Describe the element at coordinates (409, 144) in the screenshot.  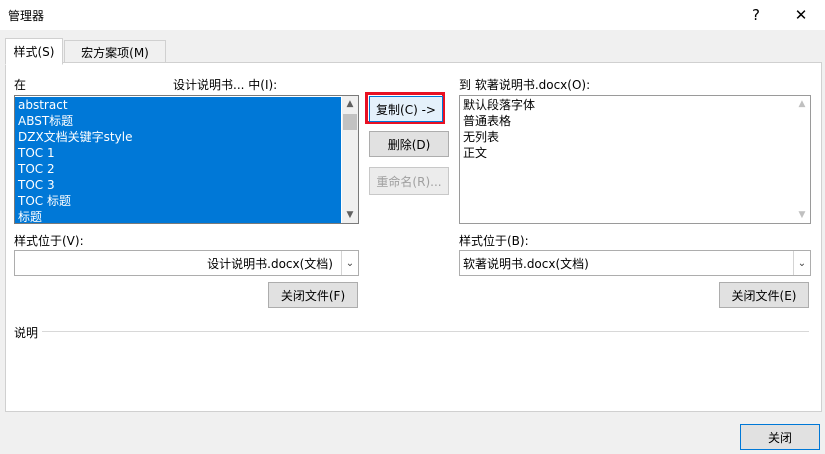
I see `delete-button: 删除(D)` at that location.